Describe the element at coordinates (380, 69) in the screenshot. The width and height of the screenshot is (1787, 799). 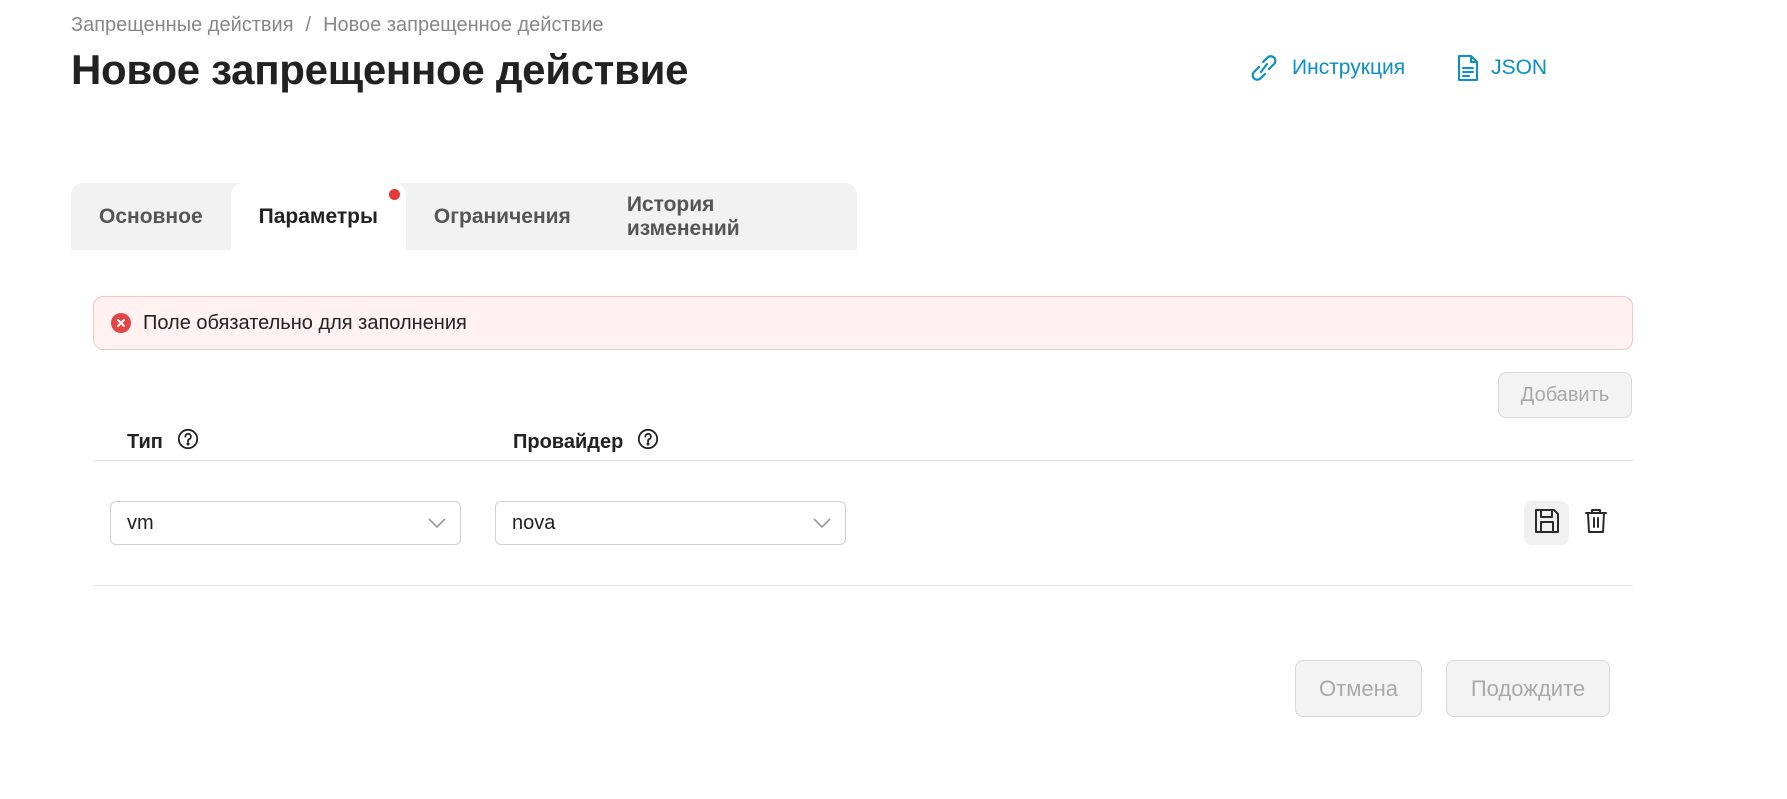
I see `page-title: Новое запрещенное действие` at that location.